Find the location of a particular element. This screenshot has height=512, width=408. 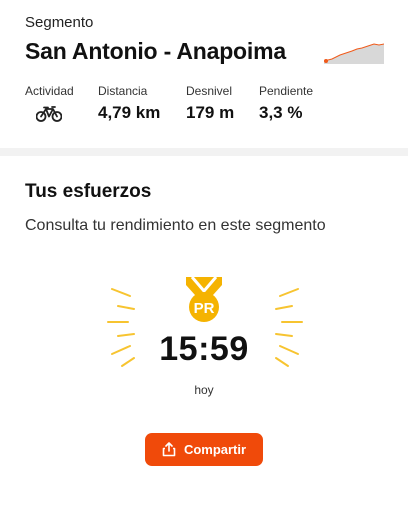

efforts-title: Tus esfuerzos is located at coordinates (88, 191).